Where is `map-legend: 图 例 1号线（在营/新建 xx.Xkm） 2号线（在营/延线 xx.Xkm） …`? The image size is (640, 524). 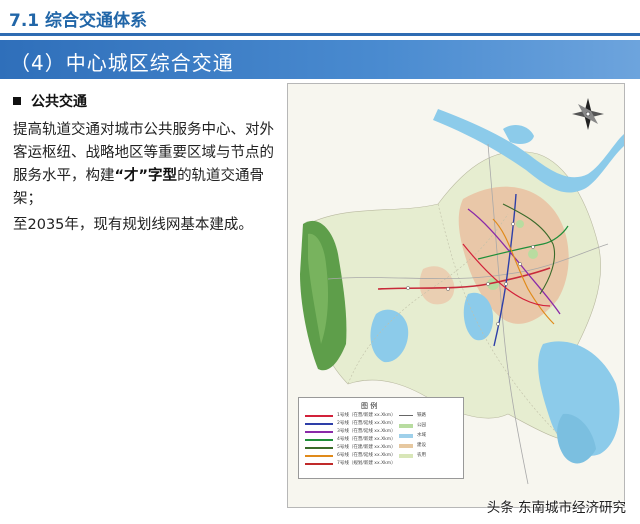
map-legend: 图 例 1号线（在营/新建 xx.Xkm） 2号线（在营/延线 xx.Xkm） … is located at coordinates (381, 438).